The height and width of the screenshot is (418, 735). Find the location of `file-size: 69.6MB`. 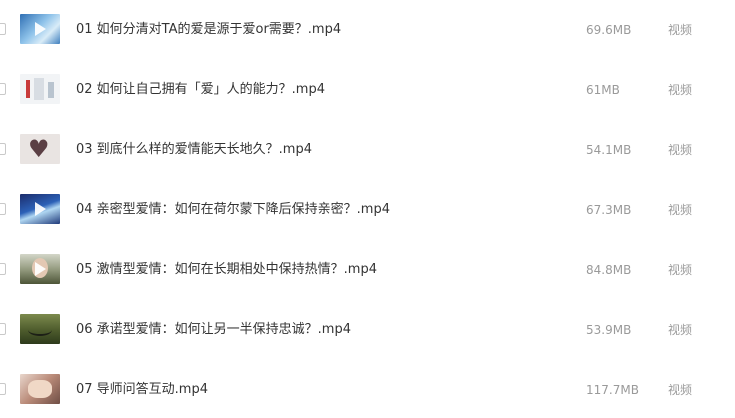

file-size: 69.6MB is located at coordinates (609, 30).